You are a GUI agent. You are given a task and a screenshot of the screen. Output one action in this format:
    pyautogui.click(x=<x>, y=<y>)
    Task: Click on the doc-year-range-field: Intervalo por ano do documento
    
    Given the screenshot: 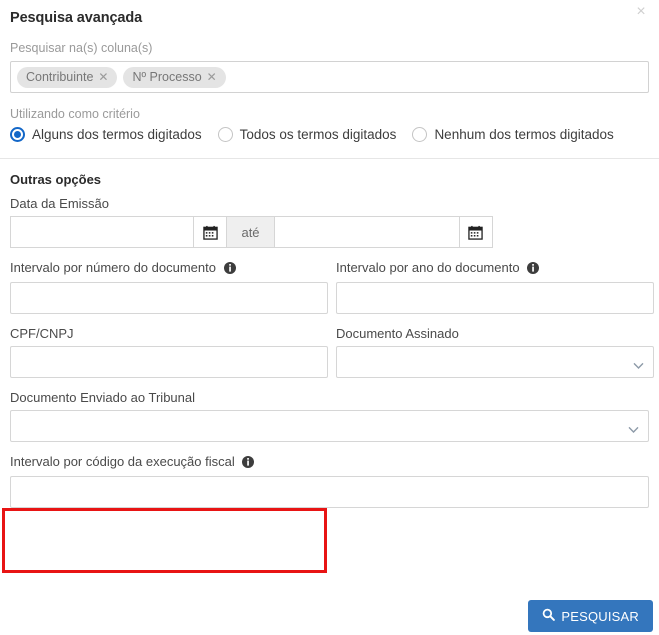 What is the action you would take?
    pyautogui.click(x=495, y=286)
    